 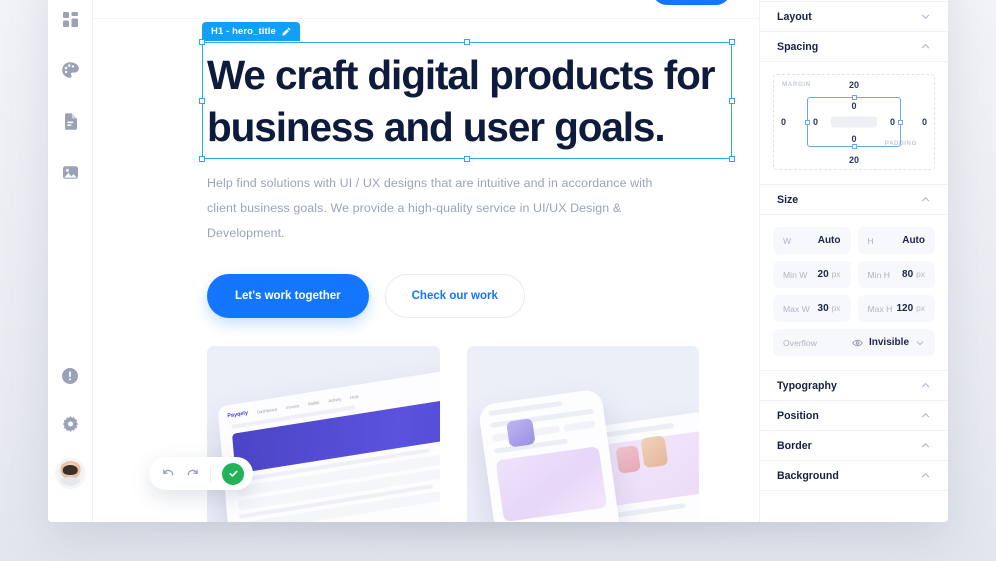 I want to click on site-topbar: Contact, so click(x=426, y=9).